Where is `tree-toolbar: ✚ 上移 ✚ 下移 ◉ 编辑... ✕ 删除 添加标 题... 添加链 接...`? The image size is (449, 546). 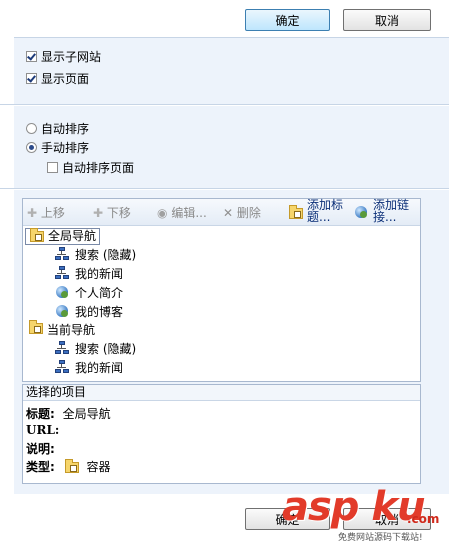 tree-toolbar: ✚ 上移 ✚ 下移 ◉ 编辑... ✕ 删除 添加标 题... 添加链 接... is located at coordinates (221, 212).